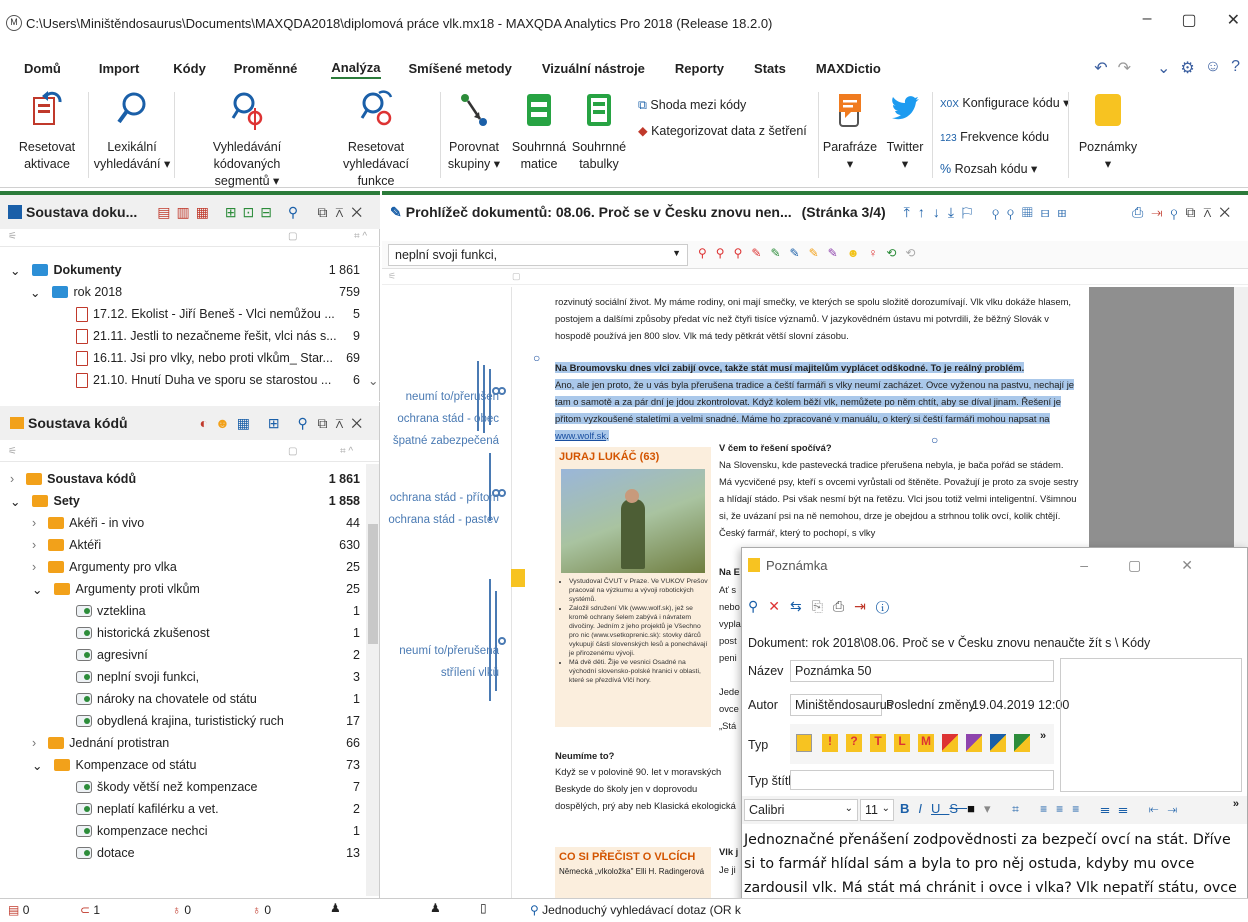 The image size is (1248, 922). I want to click on close-button: ✕, so click(1233, 20).